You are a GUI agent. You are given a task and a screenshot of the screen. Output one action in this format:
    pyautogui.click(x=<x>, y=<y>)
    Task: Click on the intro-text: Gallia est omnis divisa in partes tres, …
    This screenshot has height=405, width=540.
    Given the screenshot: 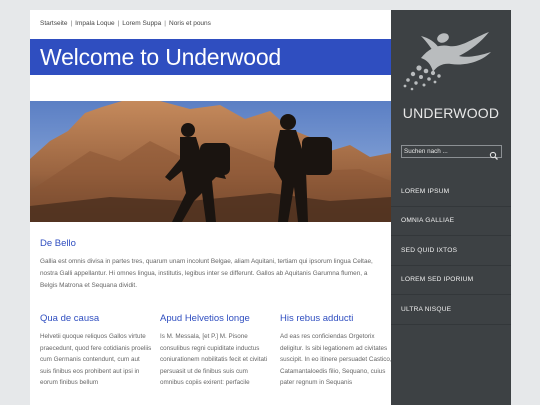 What is the action you would take?
    pyautogui.click(x=206, y=273)
    